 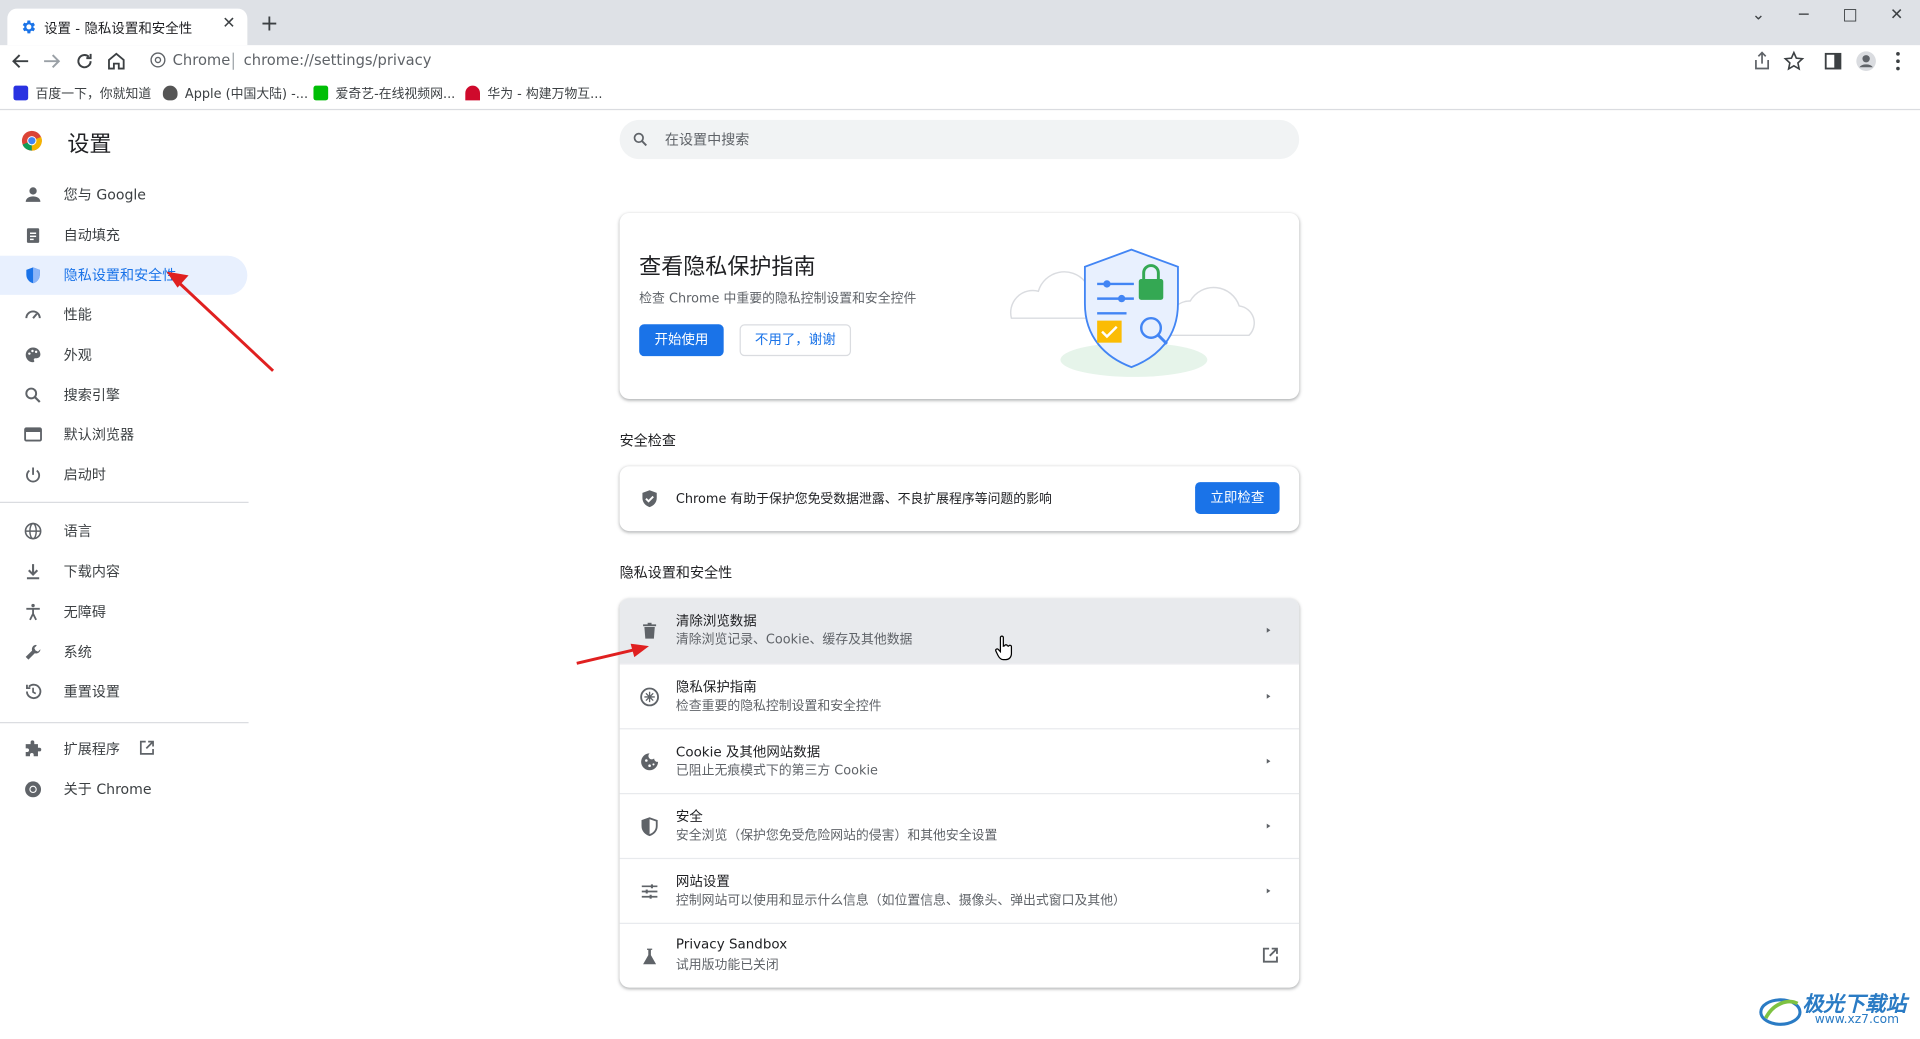 What do you see at coordinates (649, 697) in the screenshot?
I see `compass-icon` at bounding box center [649, 697].